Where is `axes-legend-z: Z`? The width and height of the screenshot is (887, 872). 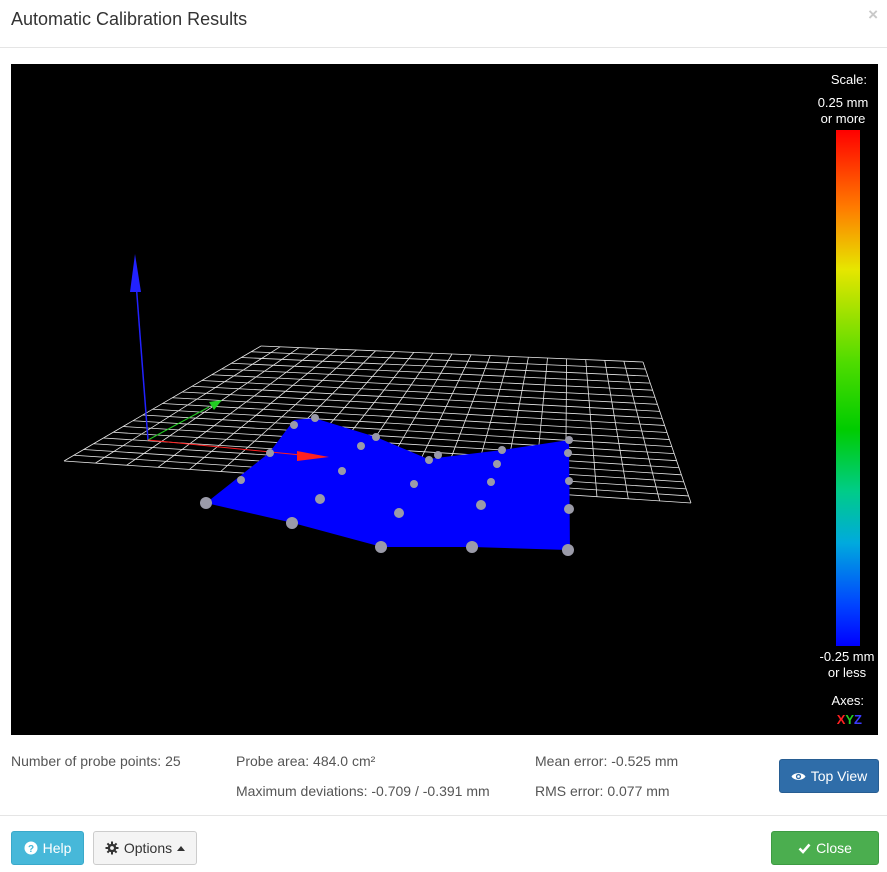
axes-legend-z: Z is located at coordinates (858, 719).